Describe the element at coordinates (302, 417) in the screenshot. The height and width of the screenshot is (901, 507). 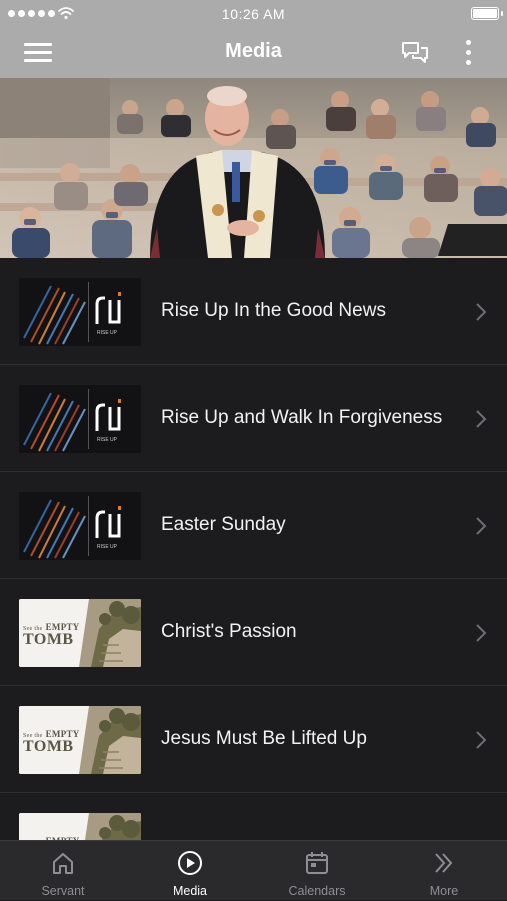
I see `media-title: Rise Up and Walk In Forgiveness` at that location.